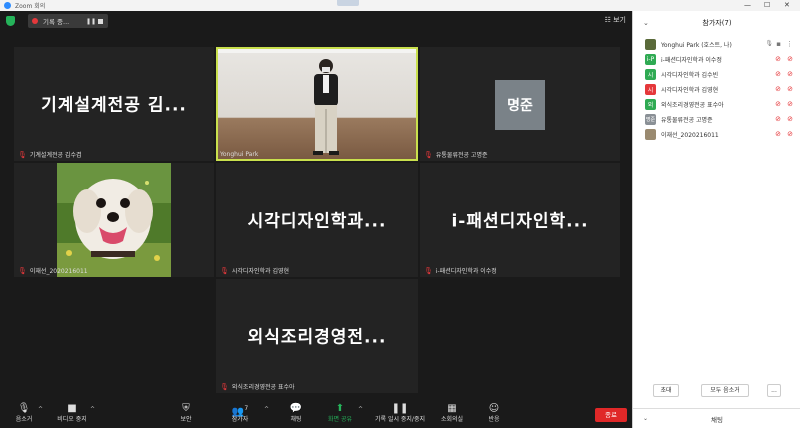 Image resolution: width=800 pixels, height=428 pixels. I want to click on tile-label: 🎙 외식조리경영전공 표수아, so click(257, 387).